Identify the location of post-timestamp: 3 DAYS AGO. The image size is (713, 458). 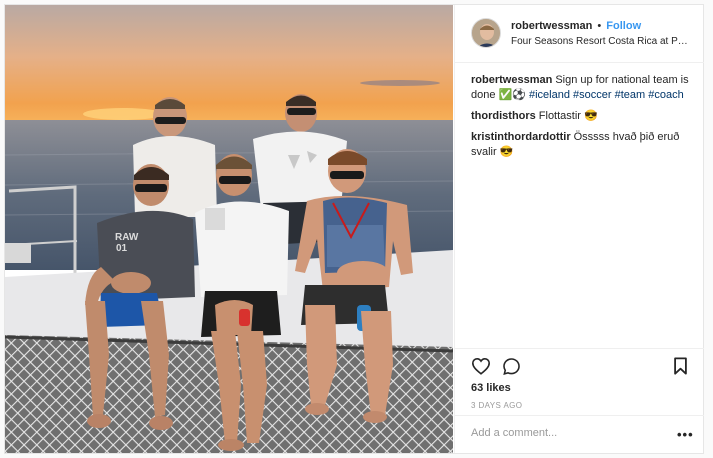
(496, 405).